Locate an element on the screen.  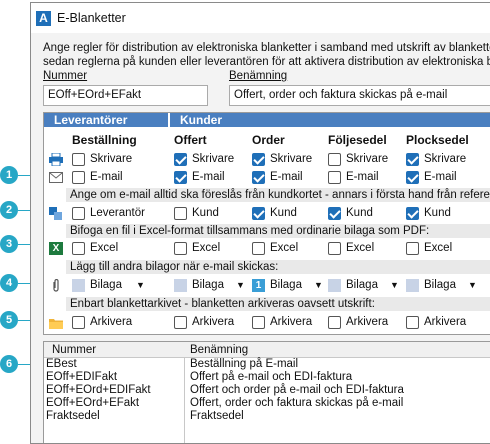
group-header-kunder: Kunder is located at coordinates (330, 120).